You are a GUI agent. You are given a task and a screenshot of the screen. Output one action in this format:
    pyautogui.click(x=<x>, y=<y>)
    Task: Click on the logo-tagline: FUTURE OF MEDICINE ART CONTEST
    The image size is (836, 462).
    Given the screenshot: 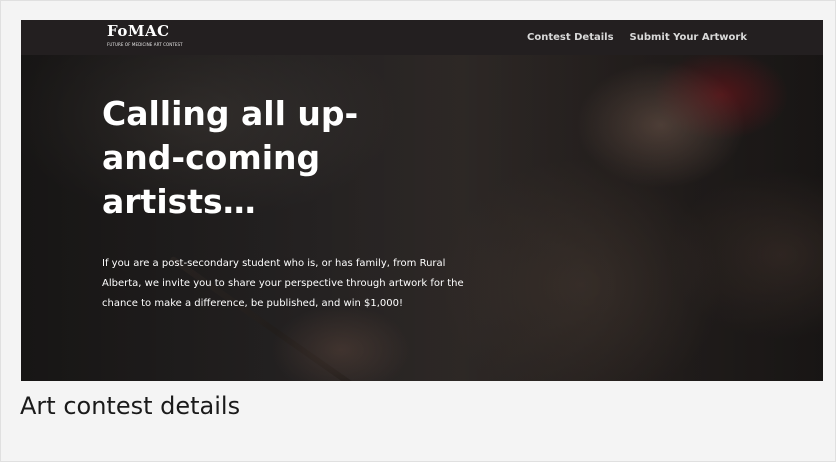 What is the action you would take?
    pyautogui.click(x=145, y=44)
    